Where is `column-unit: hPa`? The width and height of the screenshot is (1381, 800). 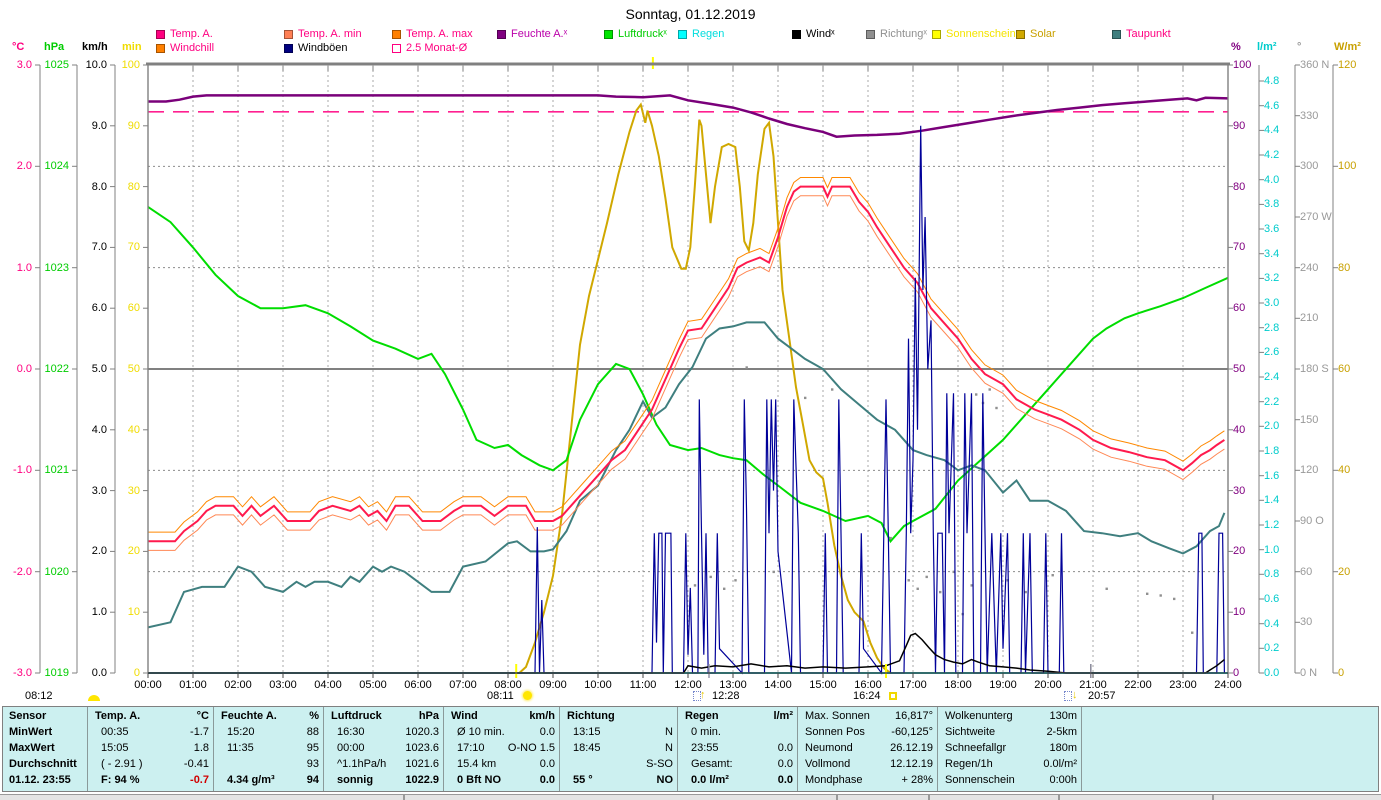 column-unit: hPa is located at coordinates (428, 716).